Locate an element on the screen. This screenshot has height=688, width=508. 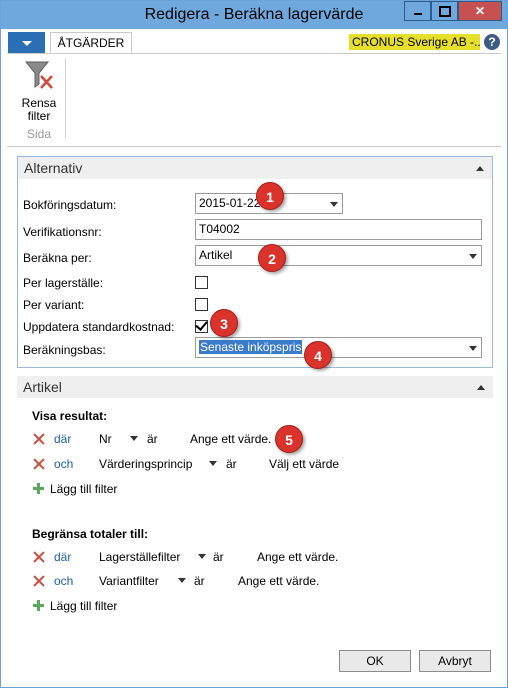
bokforingsdatum-label: Bokföringsdatum: is located at coordinates (70, 205).